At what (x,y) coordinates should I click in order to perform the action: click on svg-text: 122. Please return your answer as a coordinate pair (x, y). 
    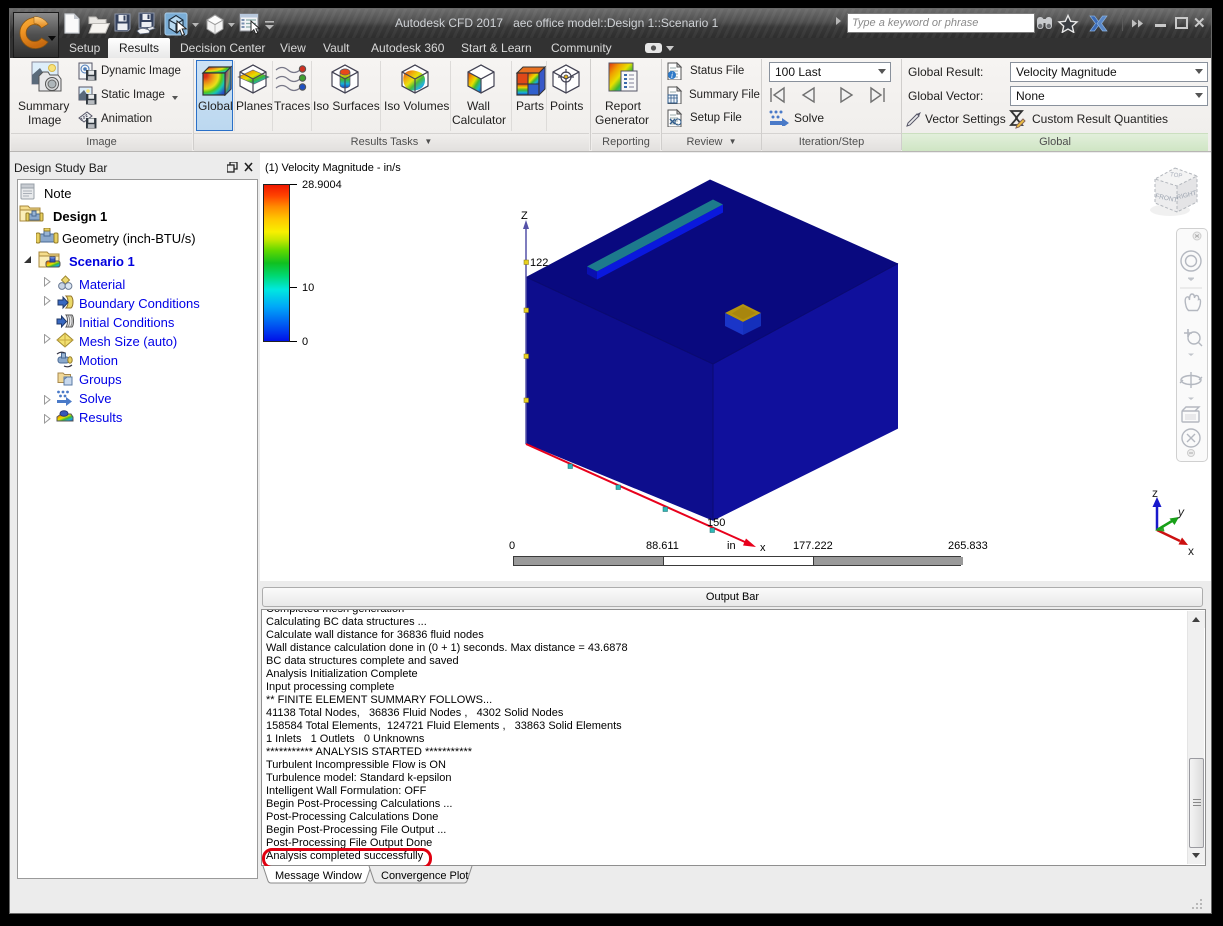
    Looking at the image, I should click on (539, 263).